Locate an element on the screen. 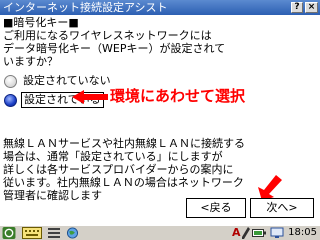  taskbar: A 18:05 is located at coordinates (160, 232).